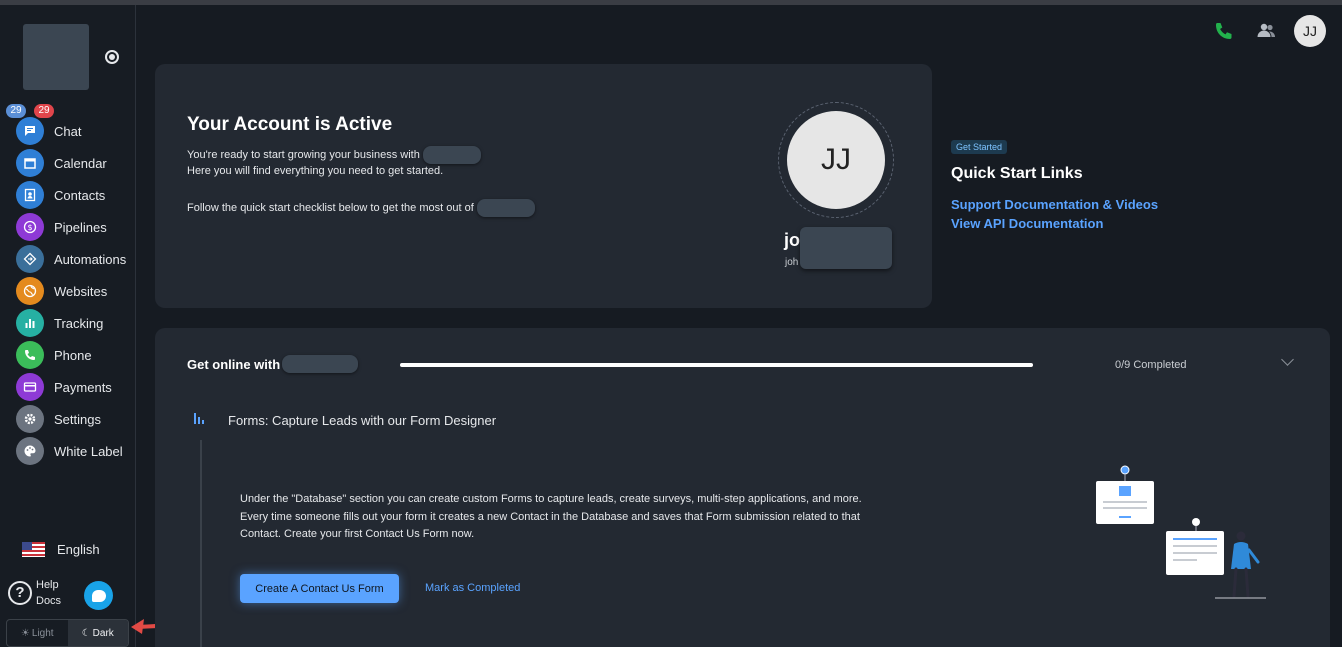 The image size is (1342, 647). Describe the element at coordinates (1310, 31) in the screenshot. I see `user-avatar: JJ` at that location.